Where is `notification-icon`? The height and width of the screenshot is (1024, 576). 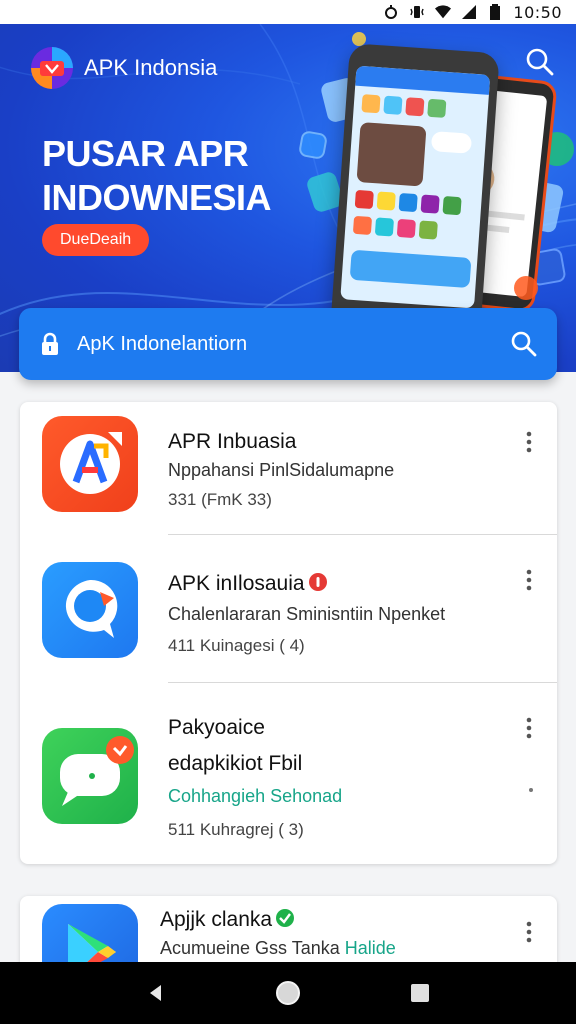
notification-icon is located at coordinates (391, 12).